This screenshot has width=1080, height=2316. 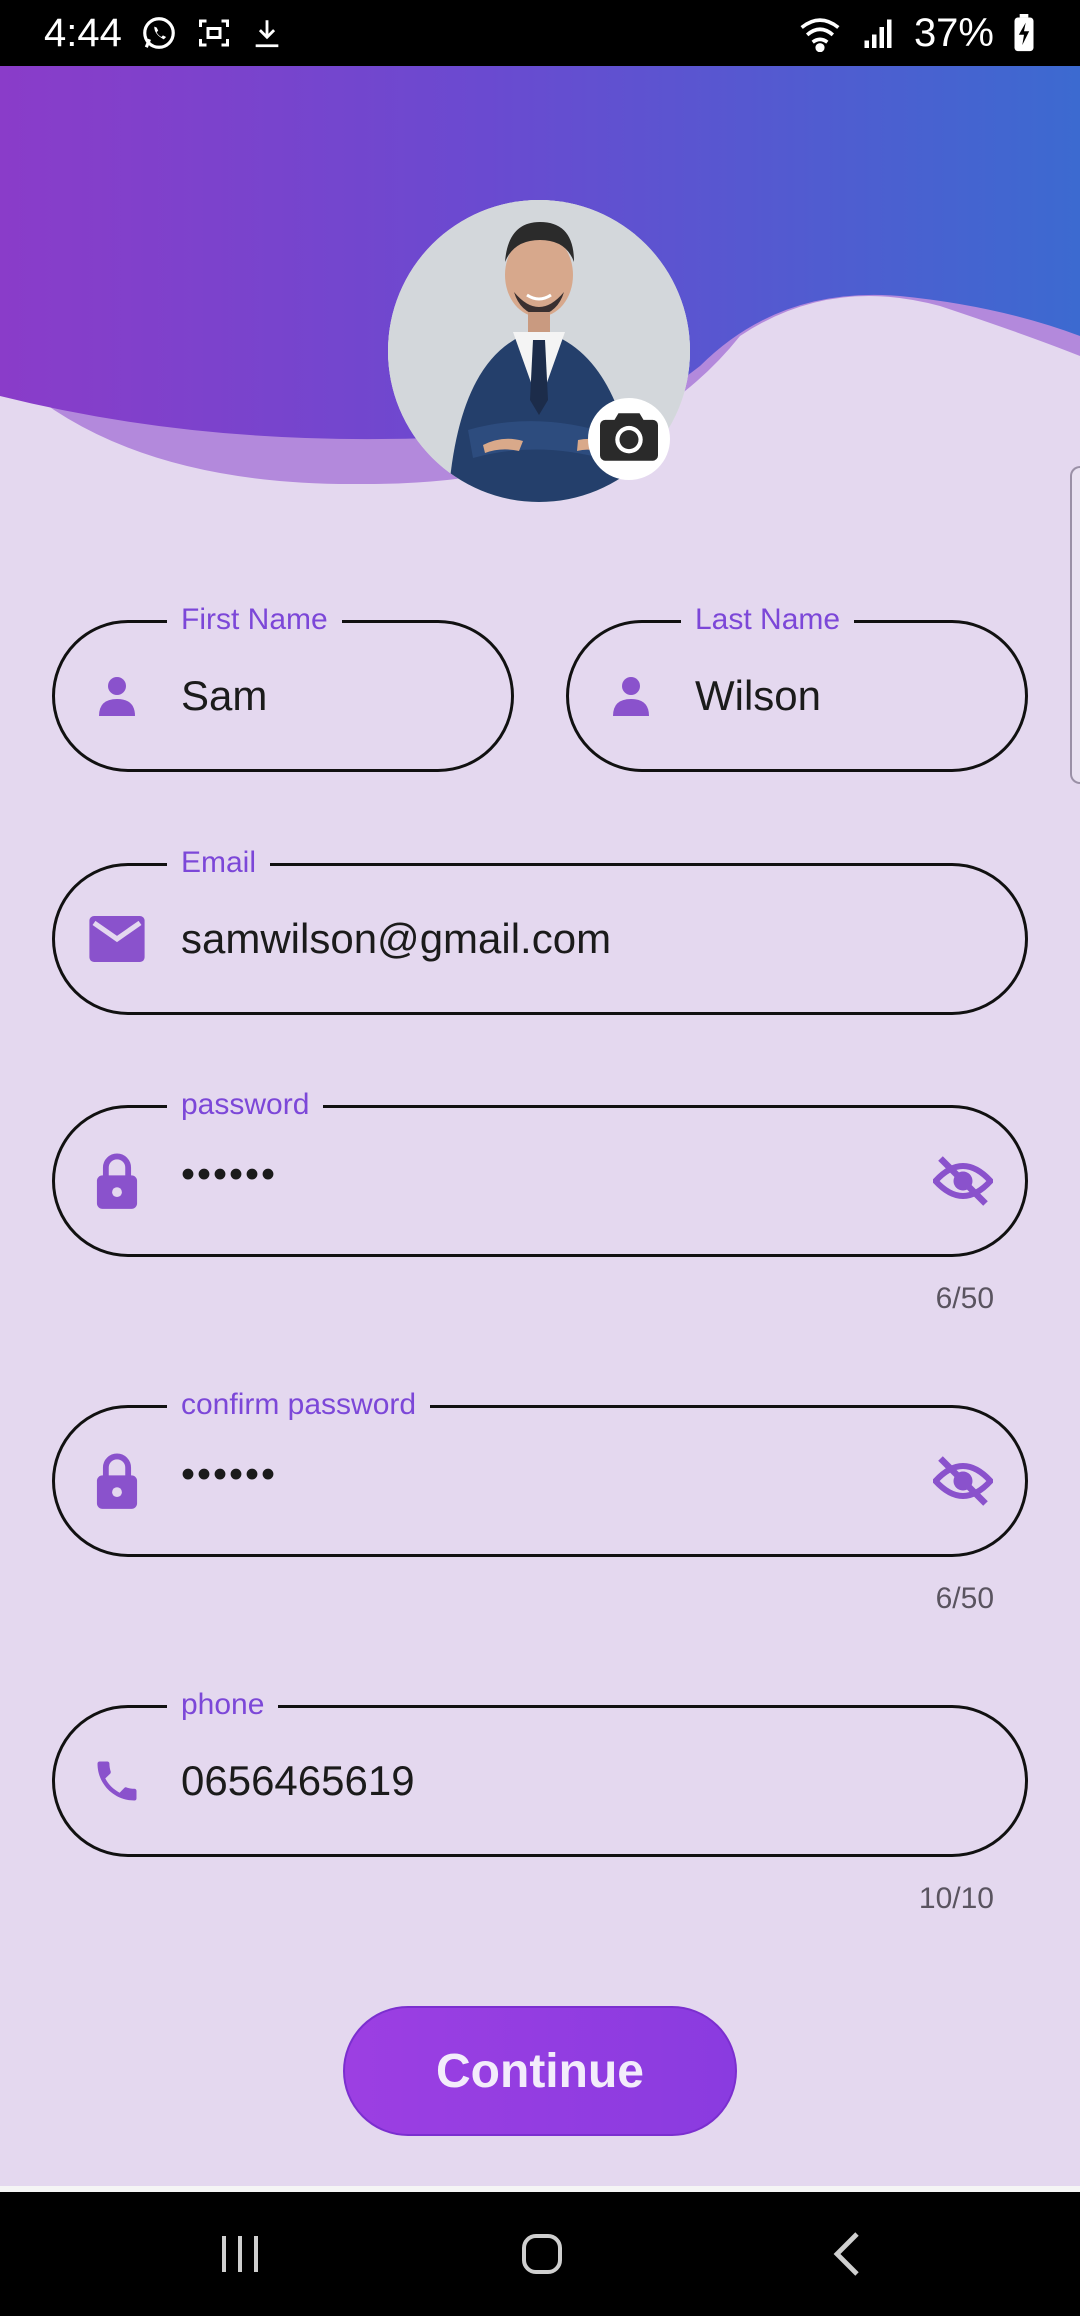 What do you see at coordinates (214, 33) in the screenshot?
I see `screen-record-icon` at bounding box center [214, 33].